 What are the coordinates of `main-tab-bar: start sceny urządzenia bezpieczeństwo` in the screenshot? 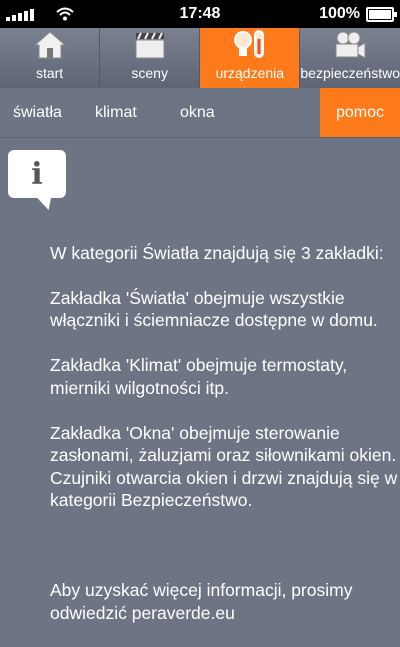 It's located at (200, 58).